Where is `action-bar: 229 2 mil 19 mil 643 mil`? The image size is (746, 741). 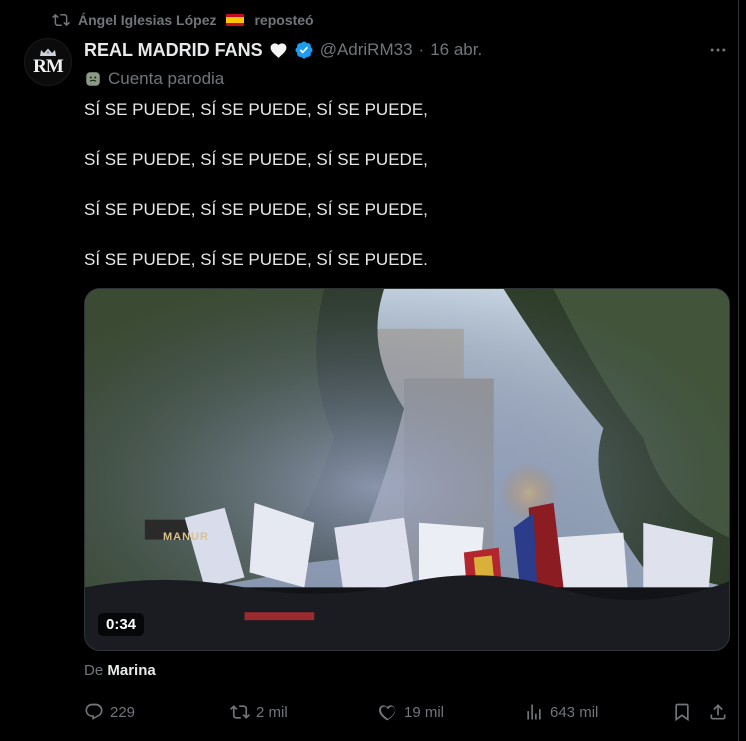 action-bar: 229 2 mil 19 mil 643 mil is located at coordinates (408, 712).